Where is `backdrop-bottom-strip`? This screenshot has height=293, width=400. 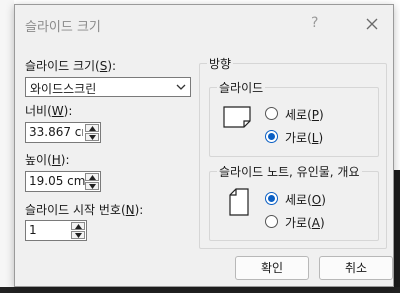
backdrop-bottom-strip is located at coordinates (200, 290).